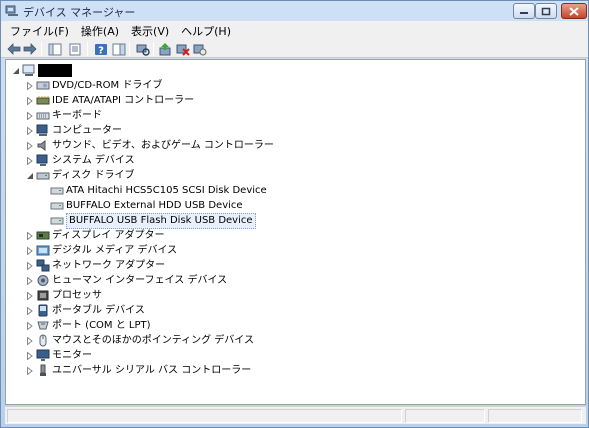 The height and width of the screenshot is (428, 589). I want to click on scan-hardware-button, so click(143, 49).